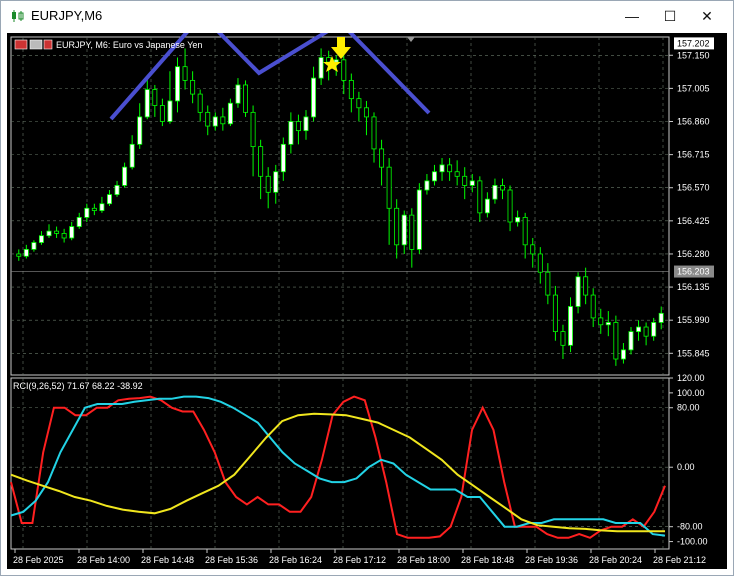 This screenshot has width=734, height=576. I want to click on time-axis-label: 28 Feb 20:24, so click(615, 560).